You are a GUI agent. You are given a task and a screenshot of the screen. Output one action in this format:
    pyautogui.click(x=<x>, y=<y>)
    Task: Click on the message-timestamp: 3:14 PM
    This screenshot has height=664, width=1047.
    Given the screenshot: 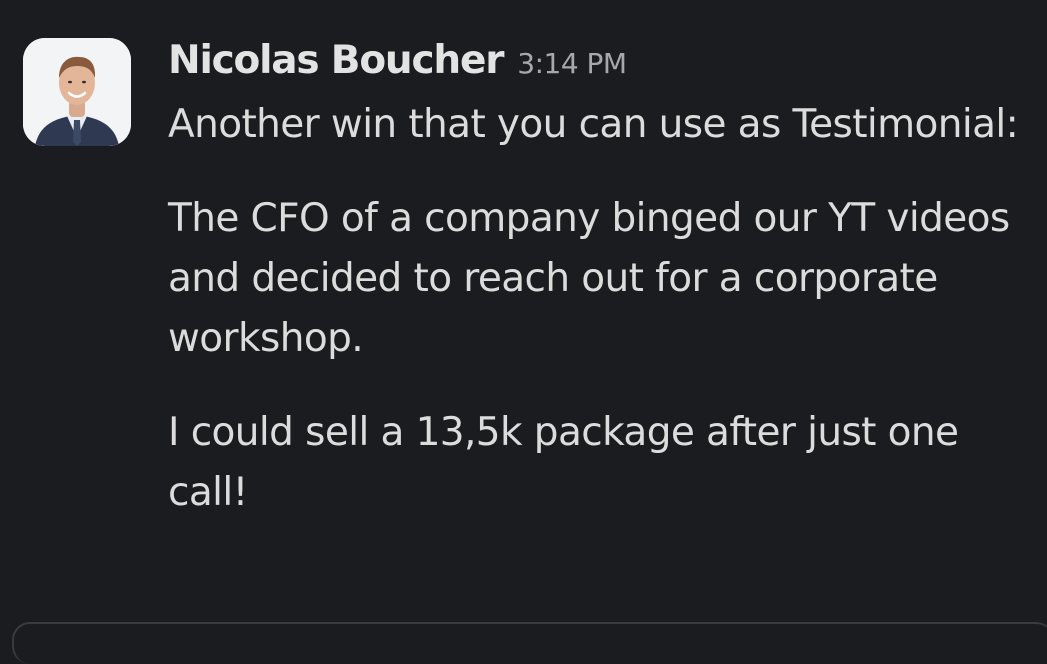 What is the action you would take?
    pyautogui.click(x=572, y=63)
    